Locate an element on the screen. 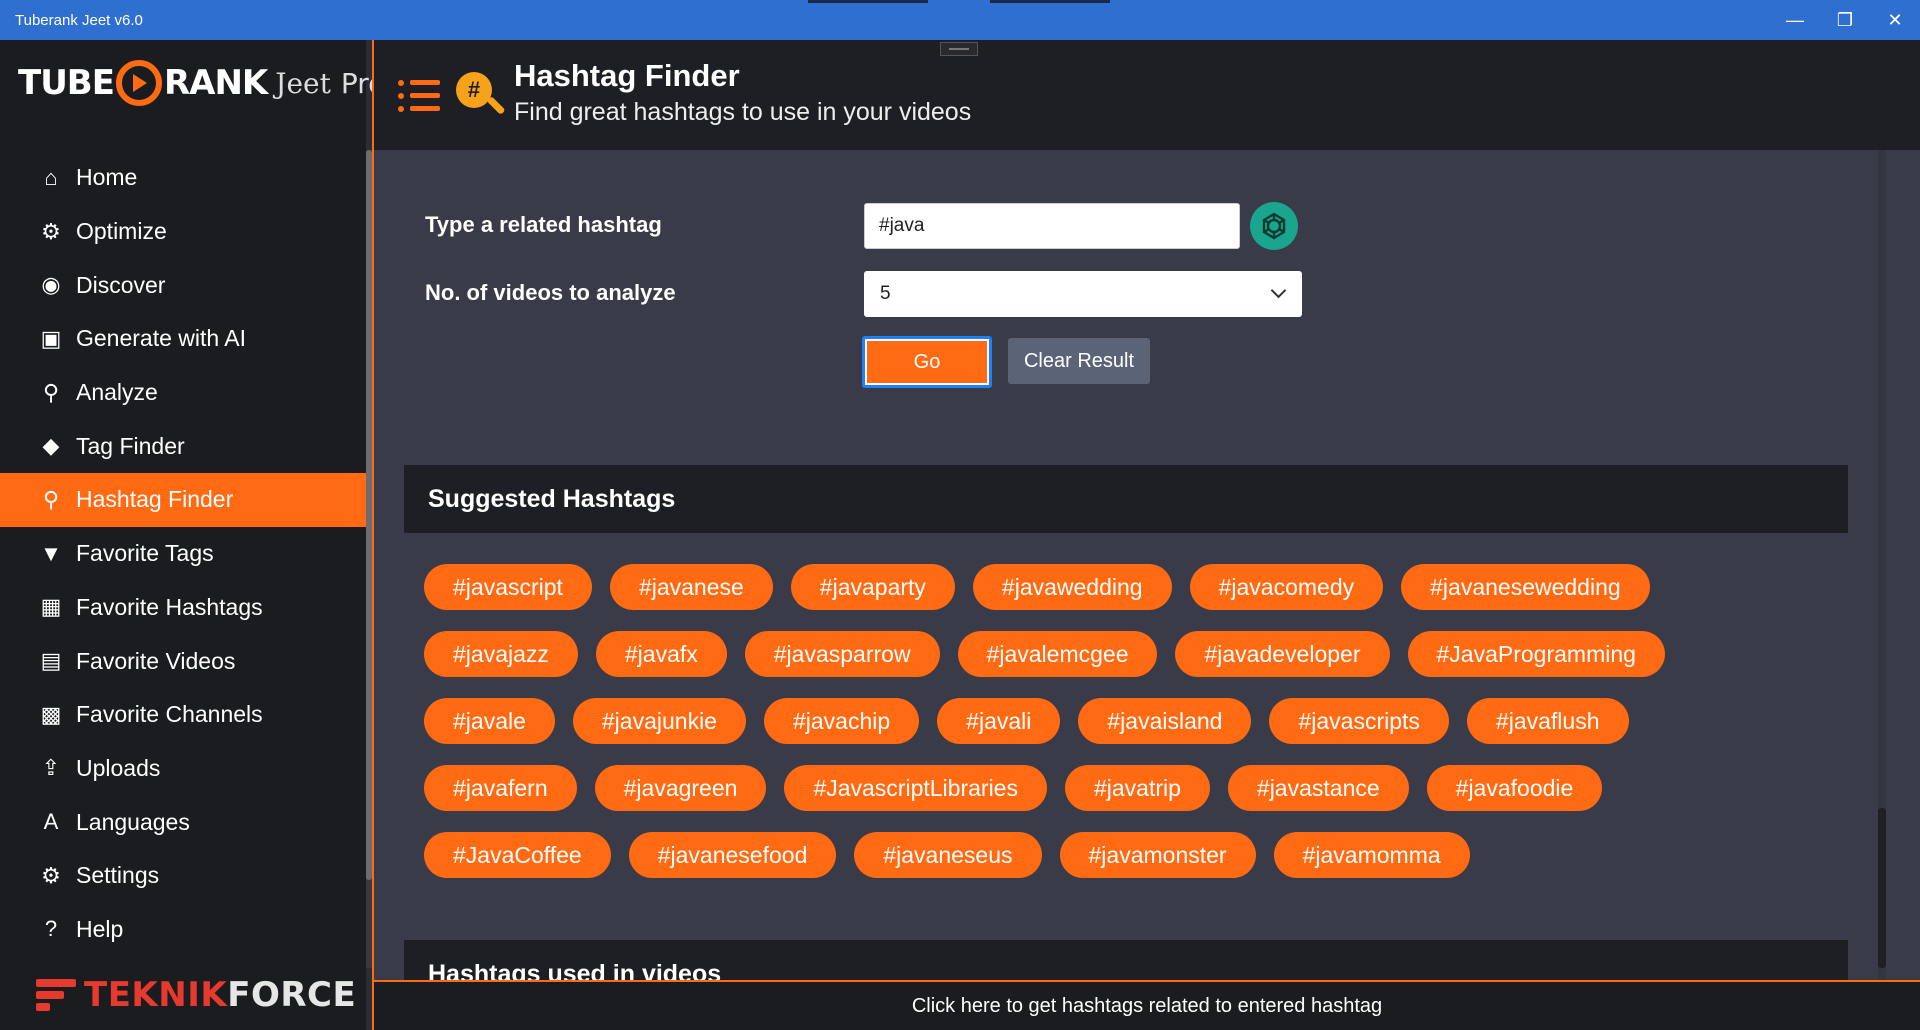 Image resolution: width=1920 pixels, height=1030 pixels. hashtag-chip: #JavaProgramming is located at coordinates (1536, 654).